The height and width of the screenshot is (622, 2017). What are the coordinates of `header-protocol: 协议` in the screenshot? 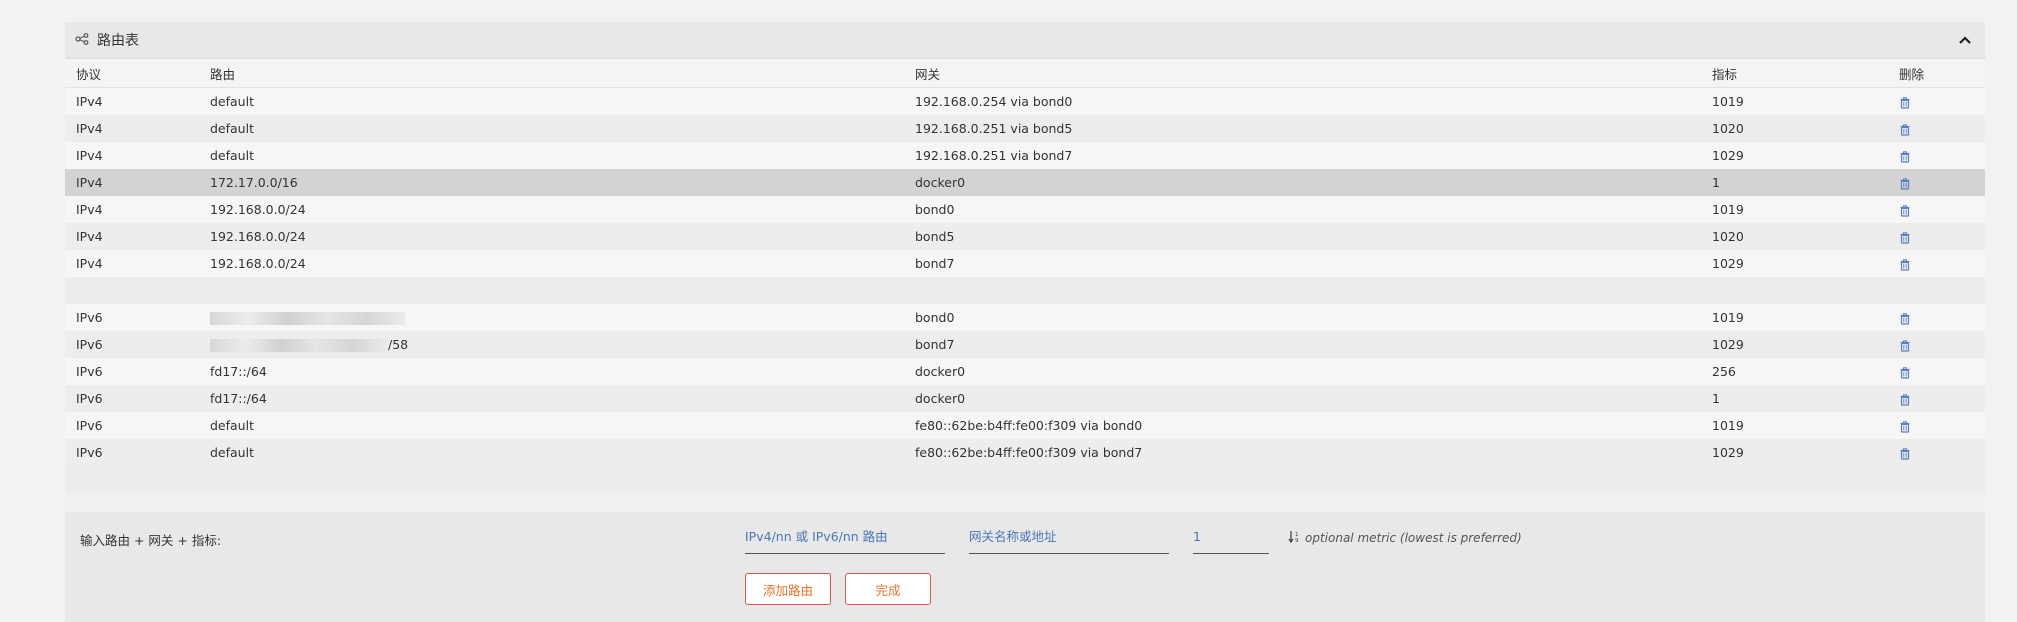 It's located at (132, 73).